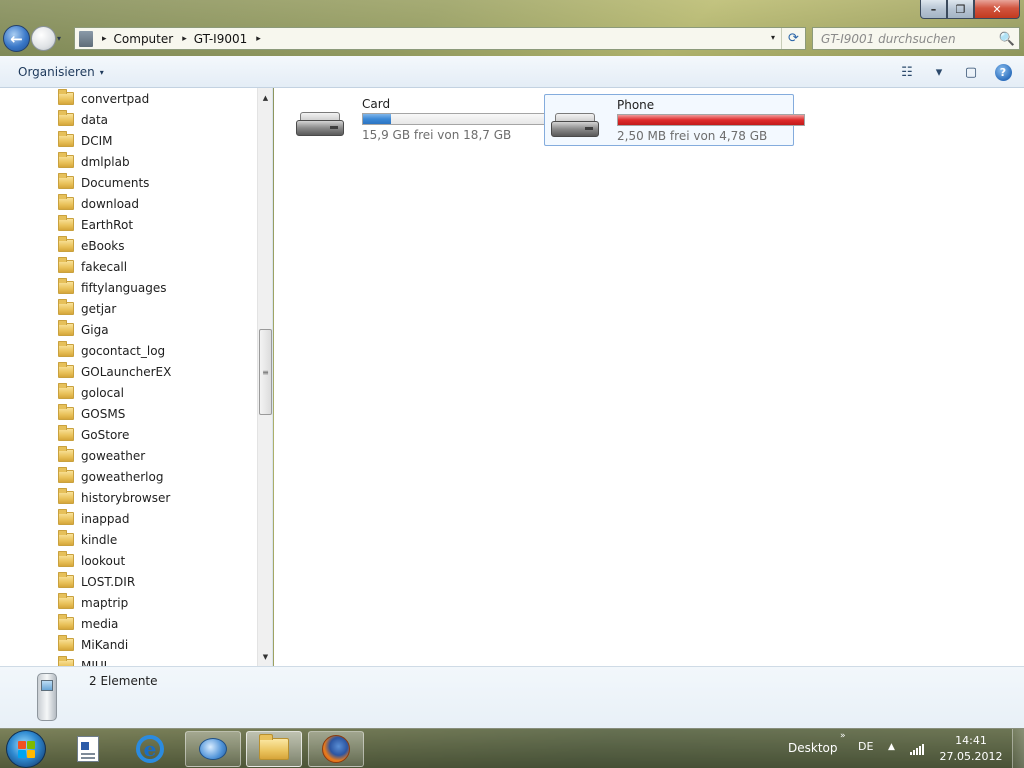  What do you see at coordinates (437, 135) in the screenshot?
I see `drive-free-space: 15,9 GB frei von 18,7 GB` at bounding box center [437, 135].